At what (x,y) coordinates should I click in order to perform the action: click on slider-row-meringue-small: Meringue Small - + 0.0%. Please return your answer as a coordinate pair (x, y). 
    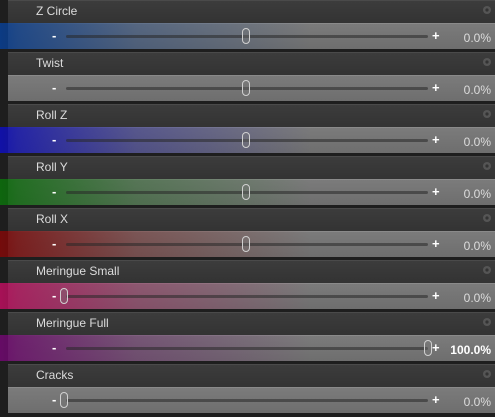
    Looking at the image, I should click on (247, 285).